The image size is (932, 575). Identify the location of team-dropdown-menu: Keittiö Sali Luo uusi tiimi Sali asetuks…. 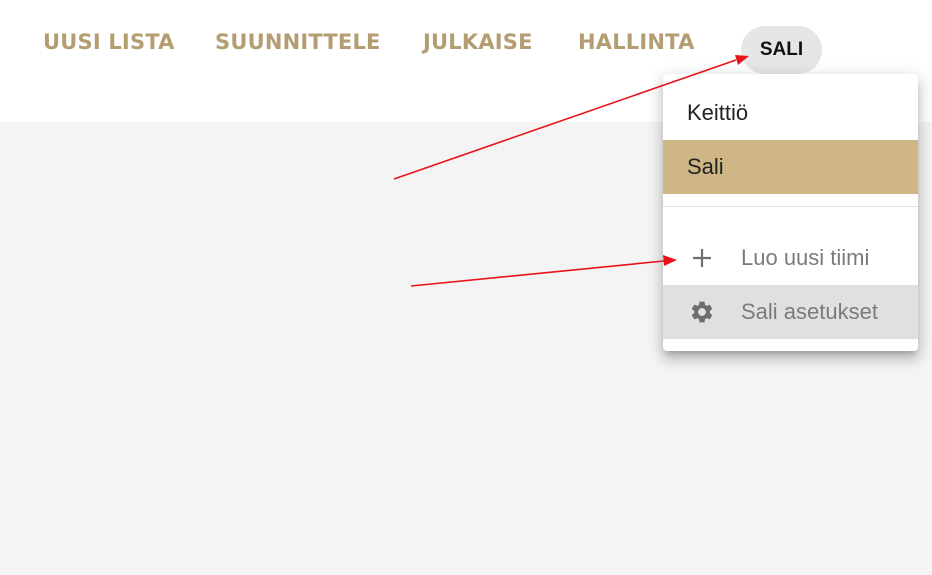
(790, 212).